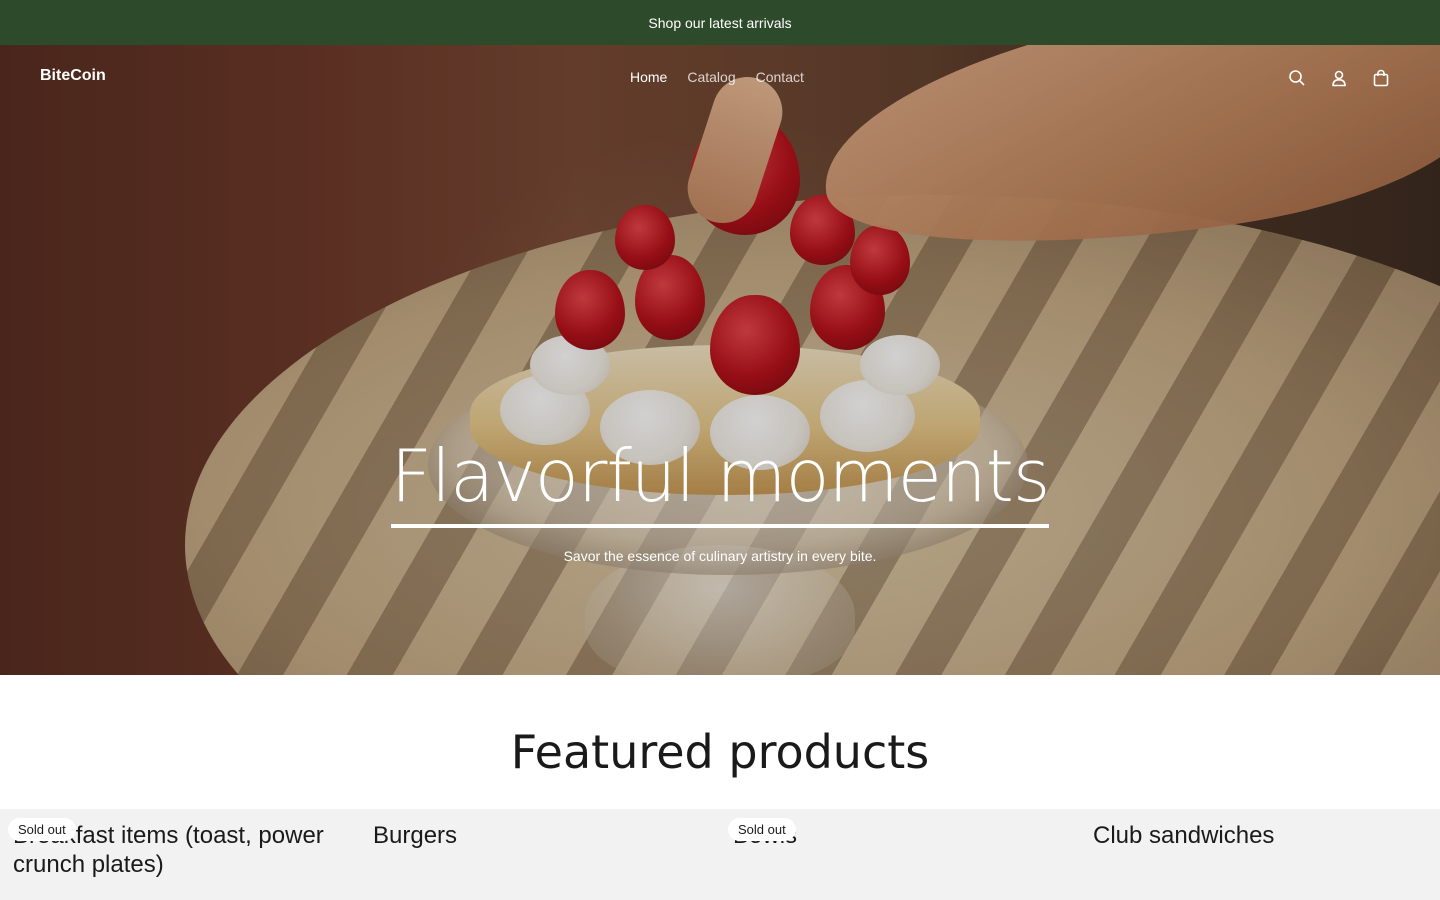 This screenshot has width=1440, height=900. I want to click on account-icon, so click(1339, 78).